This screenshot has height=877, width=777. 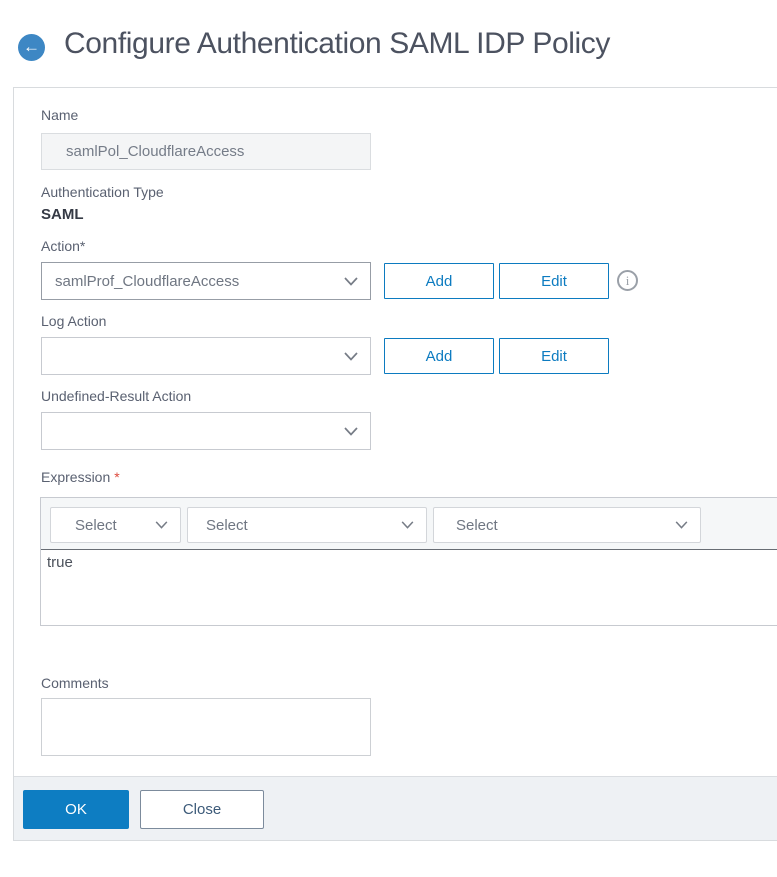 I want to click on action-select: samlProf_CloudflareAccess, so click(x=206, y=281).